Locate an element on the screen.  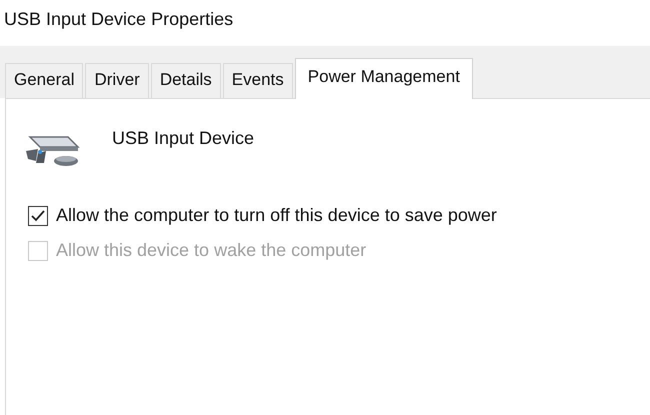
tab: Events is located at coordinates (257, 80).